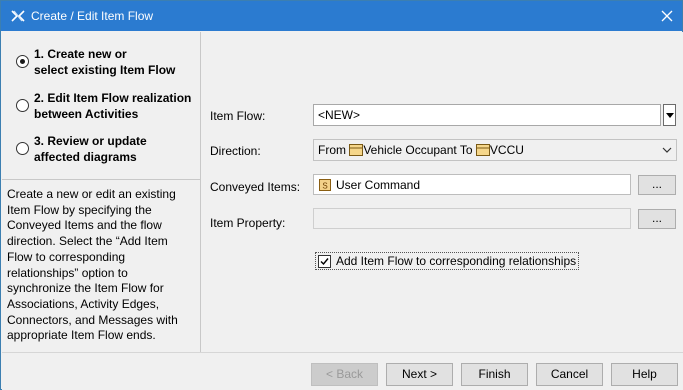 The image size is (683, 390). Describe the element at coordinates (421, 150) in the screenshot. I see `direction-value: From Vehicle Occupant To VCCU` at that location.